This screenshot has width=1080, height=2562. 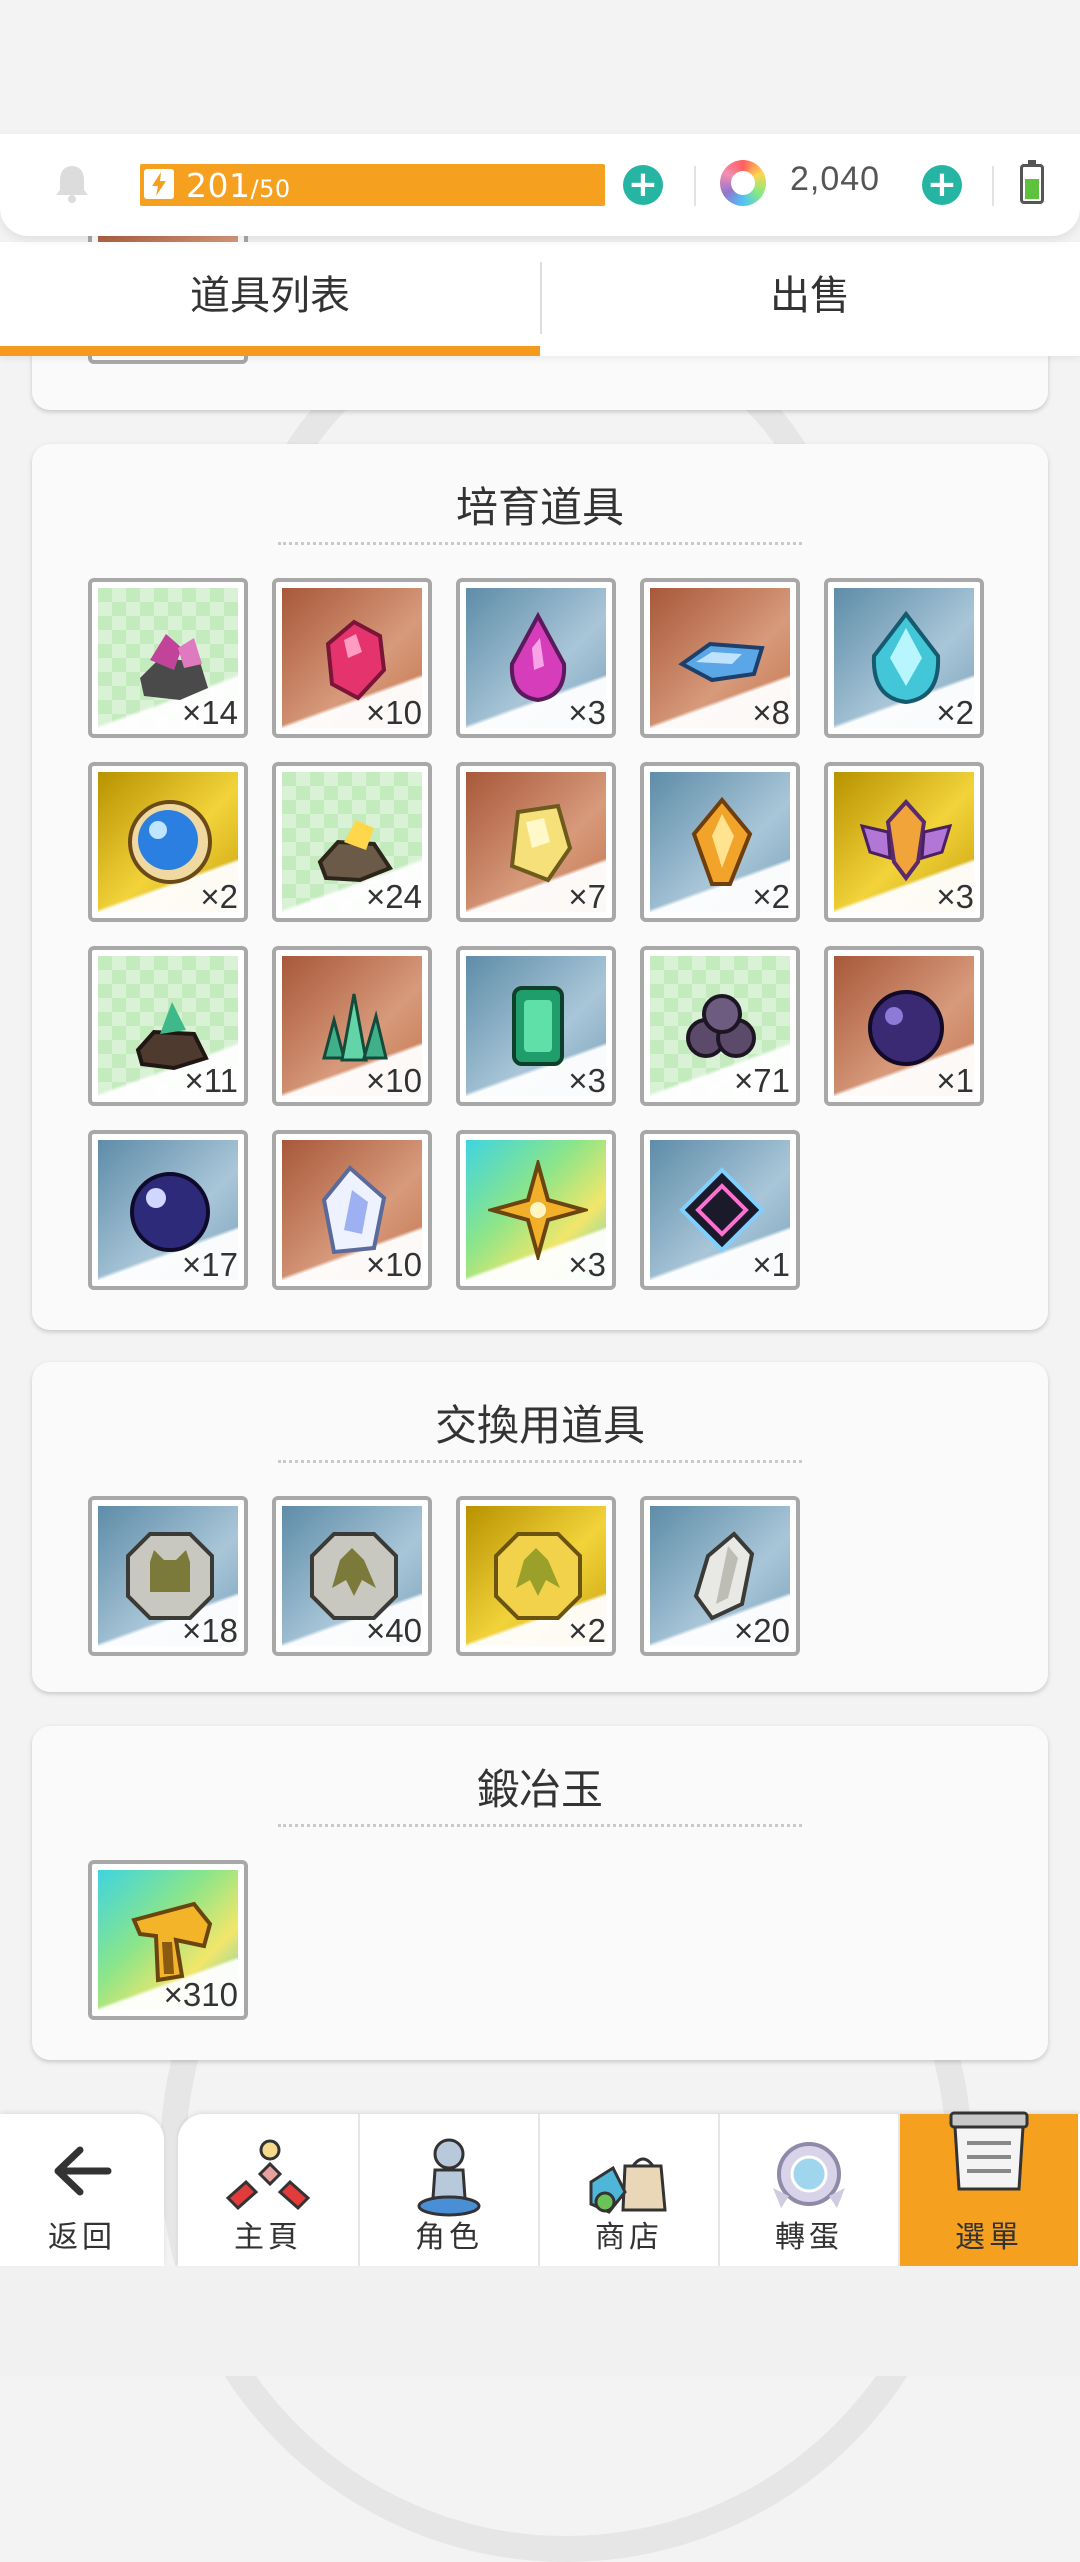 I want to click on status-bar: 201/50 + 2,040 +, so click(x=540, y=185).